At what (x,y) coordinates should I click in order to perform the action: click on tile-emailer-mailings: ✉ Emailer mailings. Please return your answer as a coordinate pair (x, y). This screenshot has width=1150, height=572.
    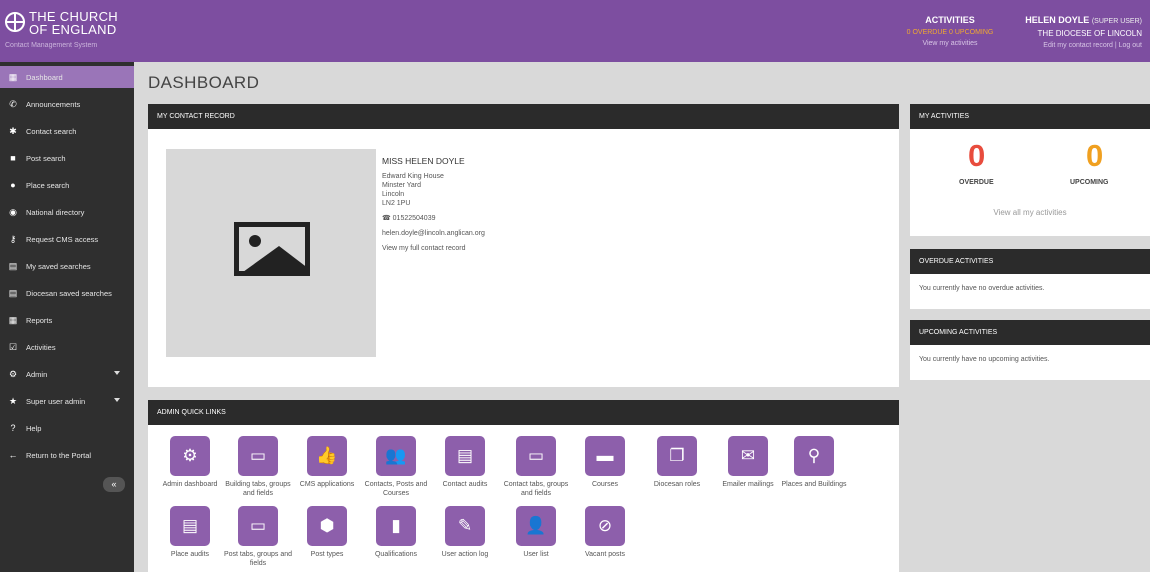
    Looking at the image, I should click on (748, 462).